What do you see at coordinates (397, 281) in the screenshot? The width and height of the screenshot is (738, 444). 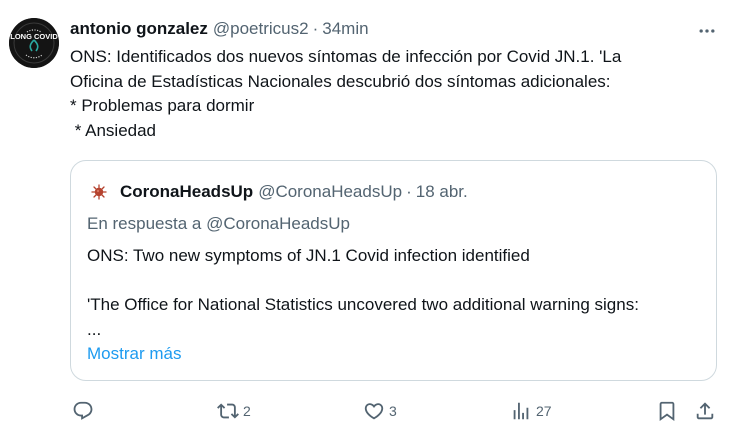 I see `quoted-text-line` at bounding box center [397, 281].